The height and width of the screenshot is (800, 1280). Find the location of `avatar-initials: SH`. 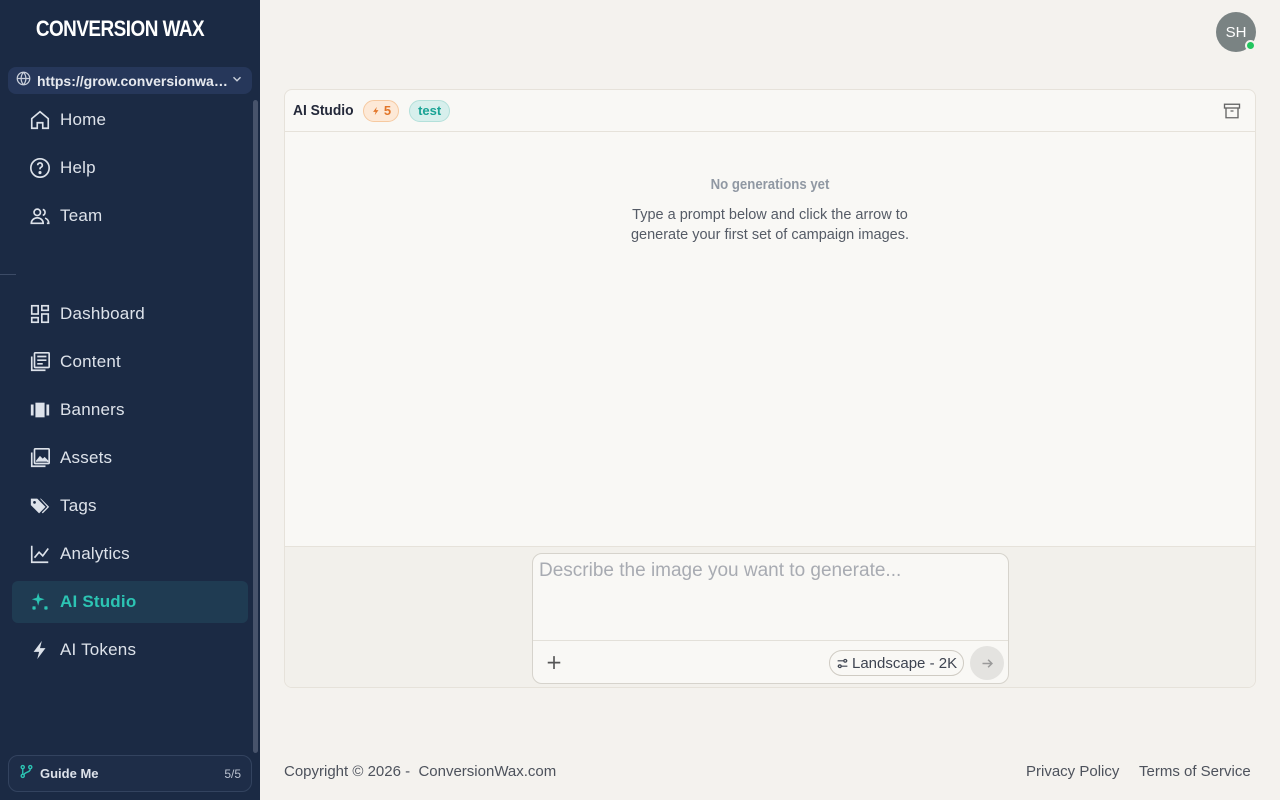

avatar-initials: SH is located at coordinates (1236, 32).